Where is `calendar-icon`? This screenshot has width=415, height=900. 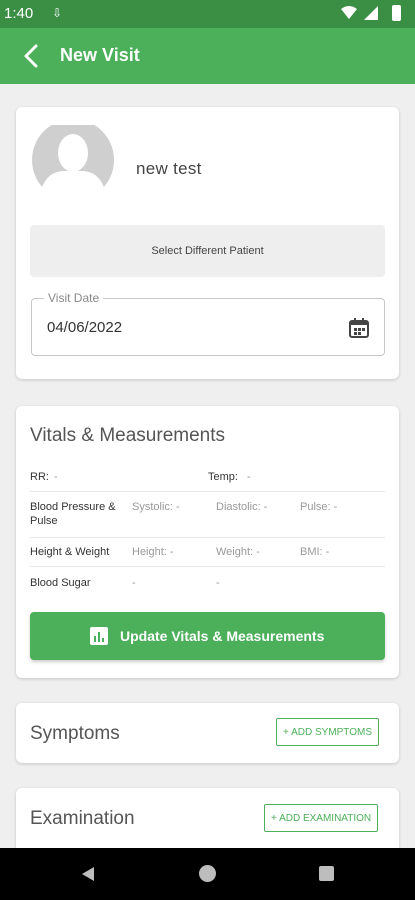
calendar-icon is located at coordinates (359, 328).